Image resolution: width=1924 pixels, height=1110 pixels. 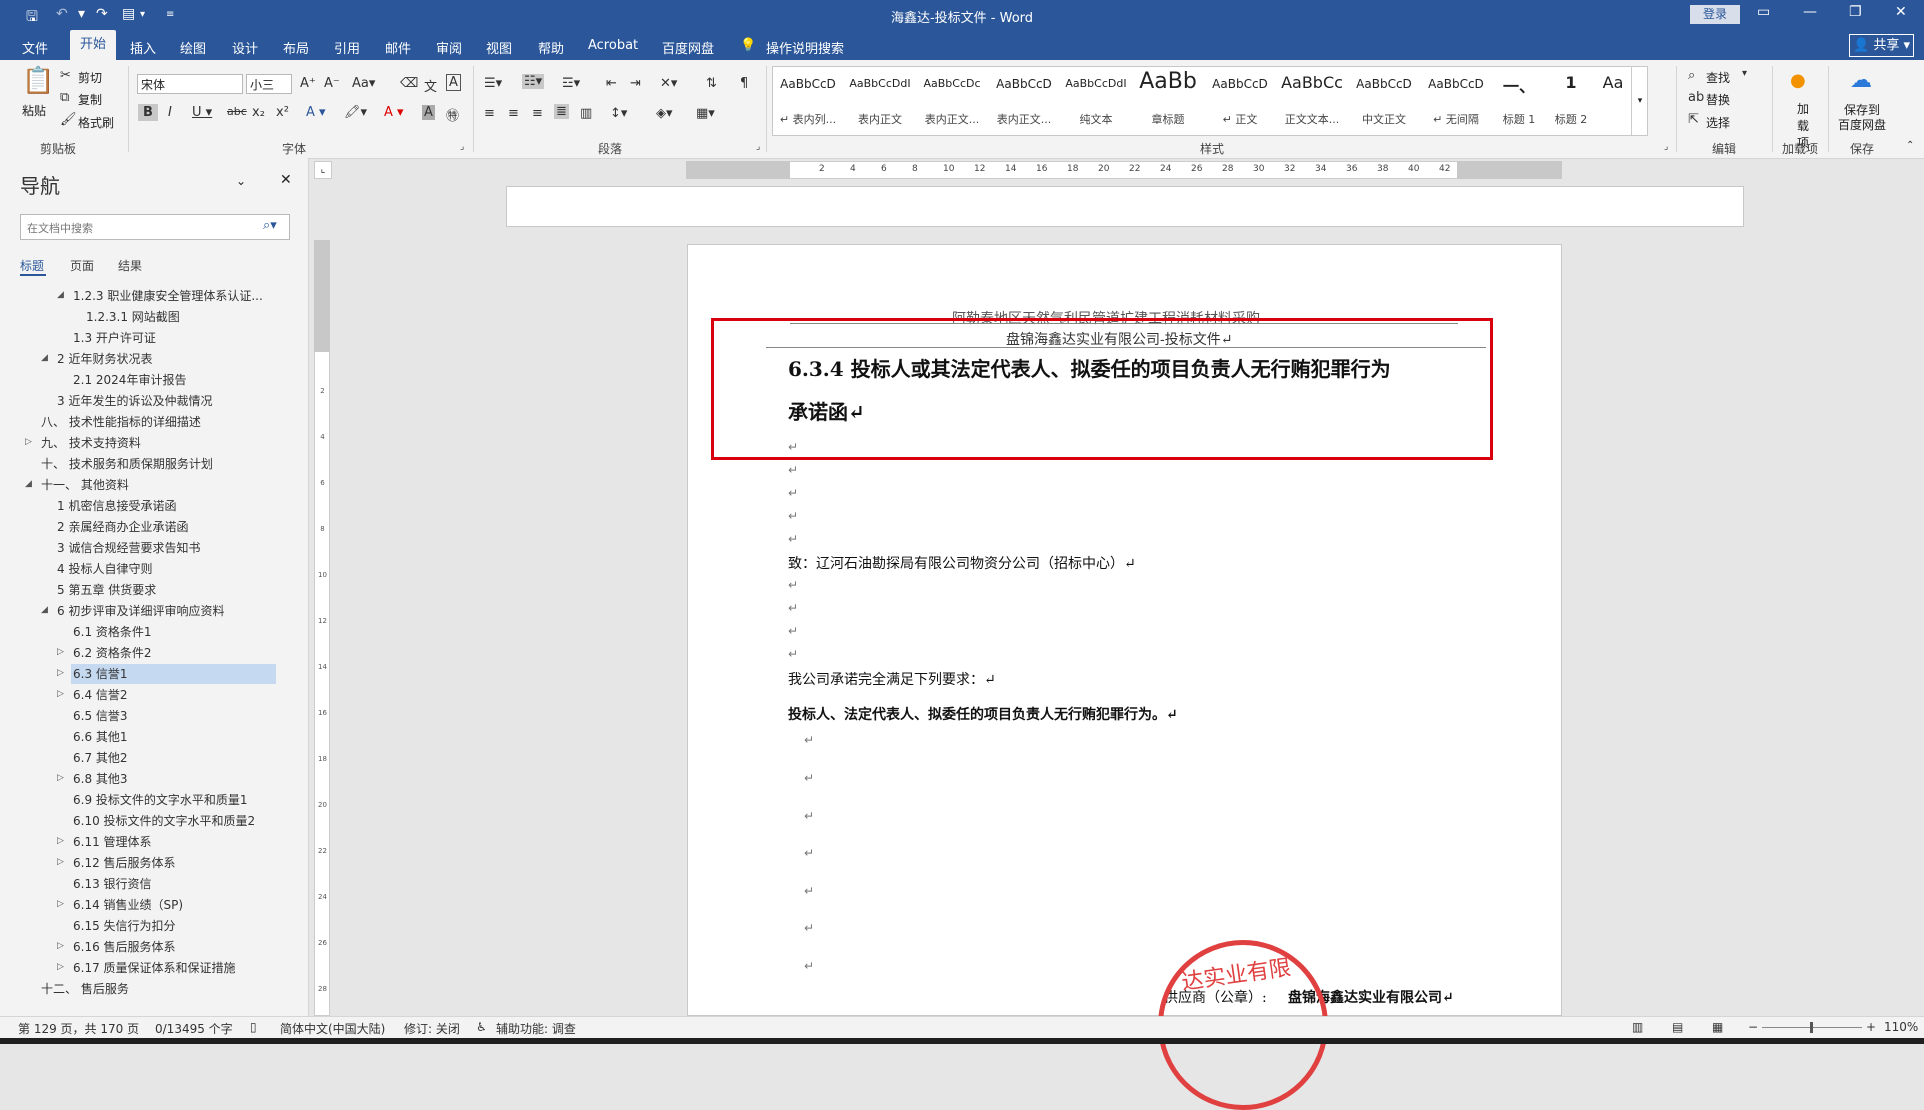 I want to click on nav-heading-item: 2 近年财务状况表, so click(x=165, y=359).